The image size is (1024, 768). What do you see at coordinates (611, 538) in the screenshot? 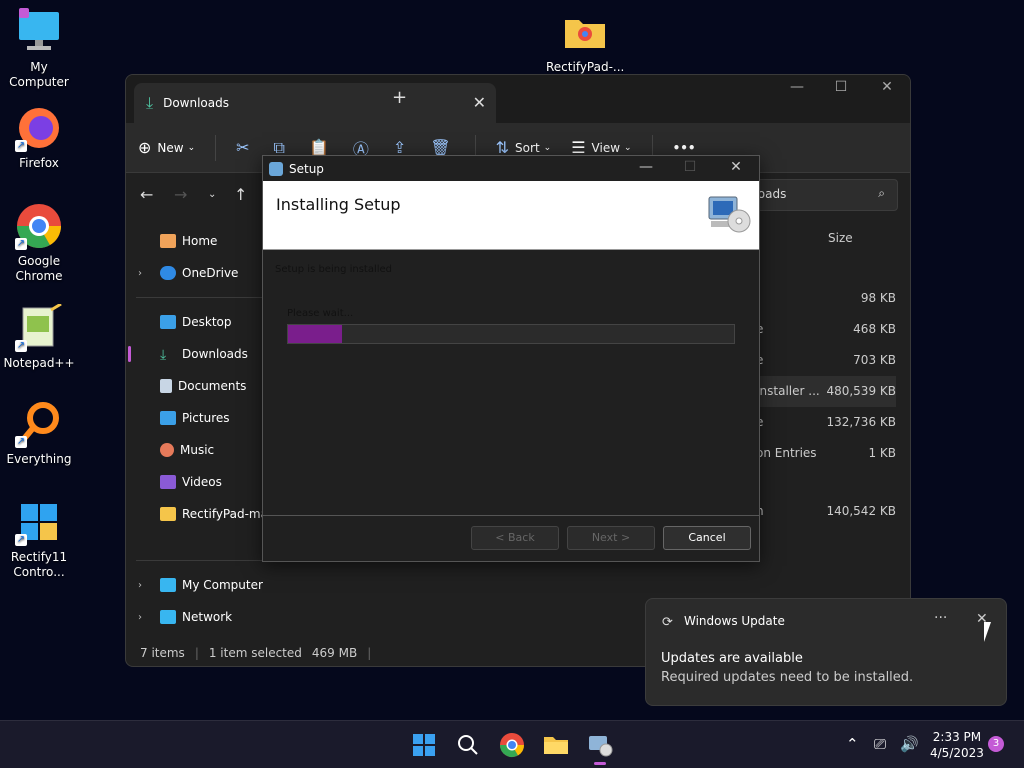
I see `next-button: Next >` at bounding box center [611, 538].